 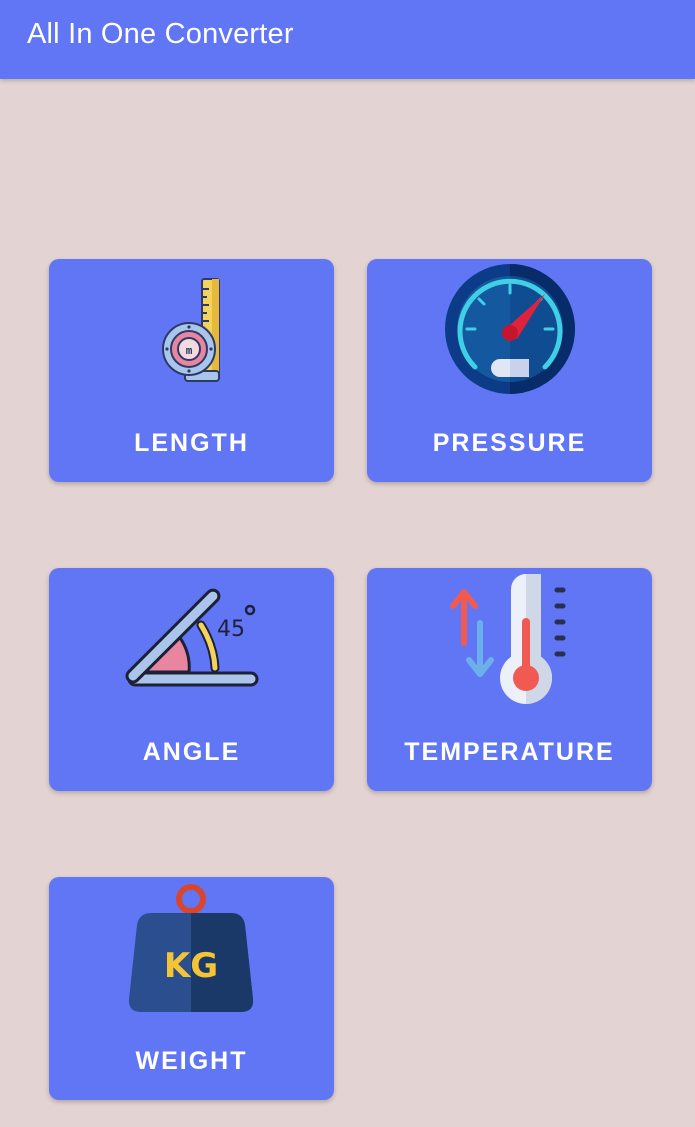 I want to click on pressure-gauge-icon, so click(x=509, y=329).